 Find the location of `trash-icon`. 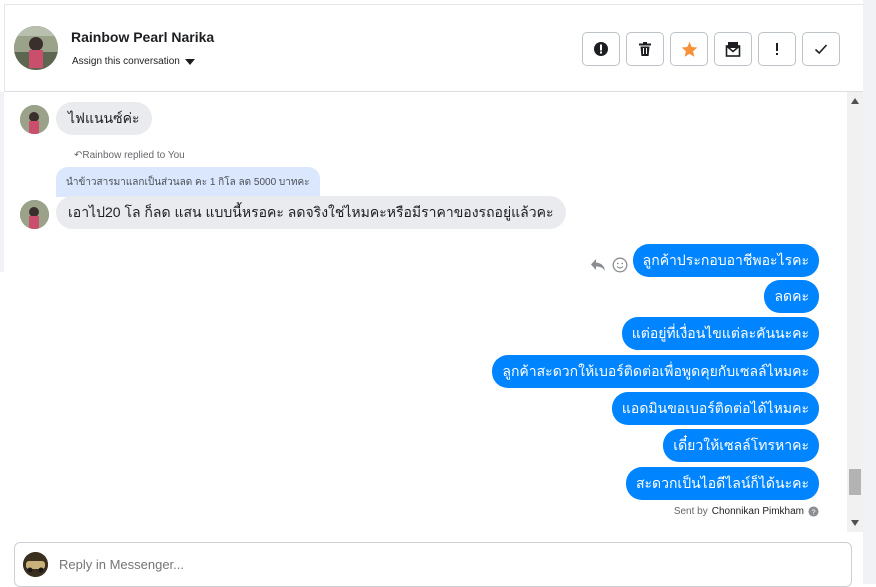

trash-icon is located at coordinates (645, 49).